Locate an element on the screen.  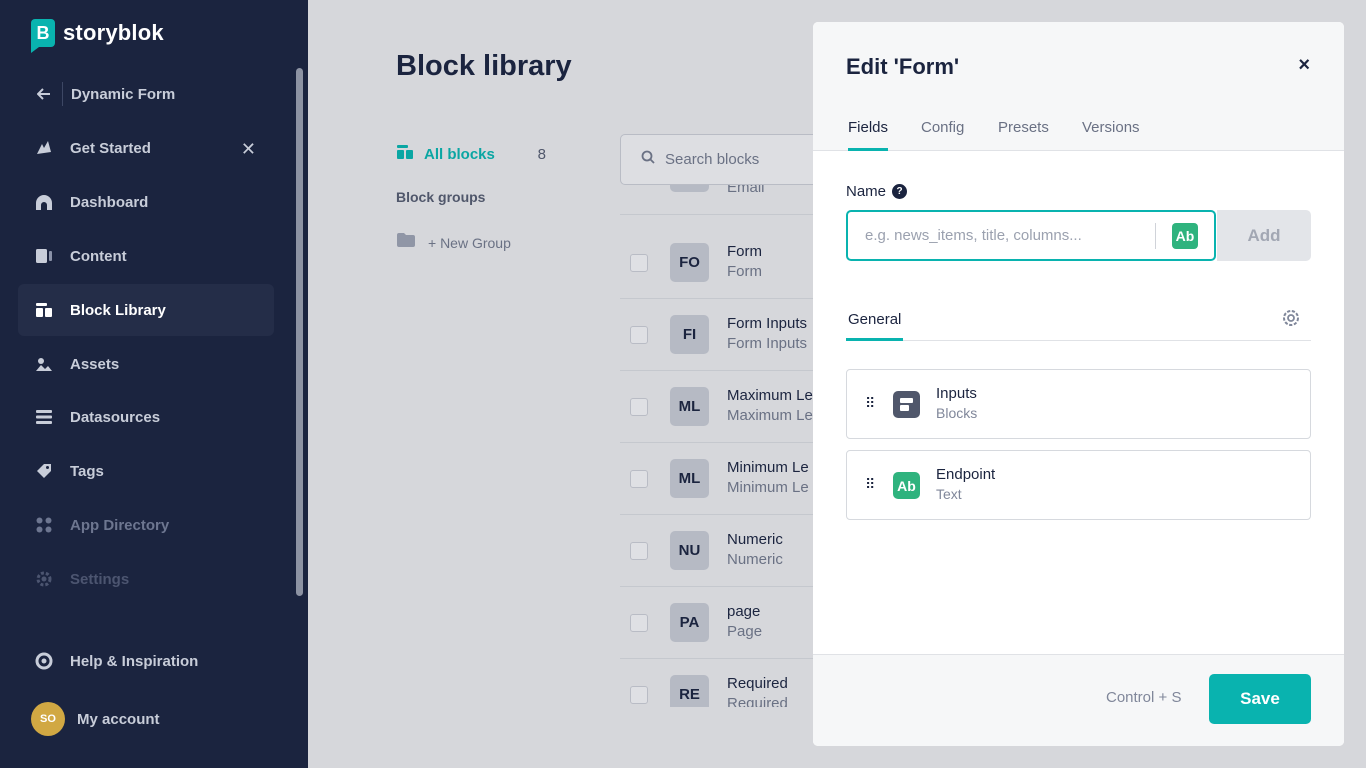
table-row: Email is located at coordinates (720, 200).